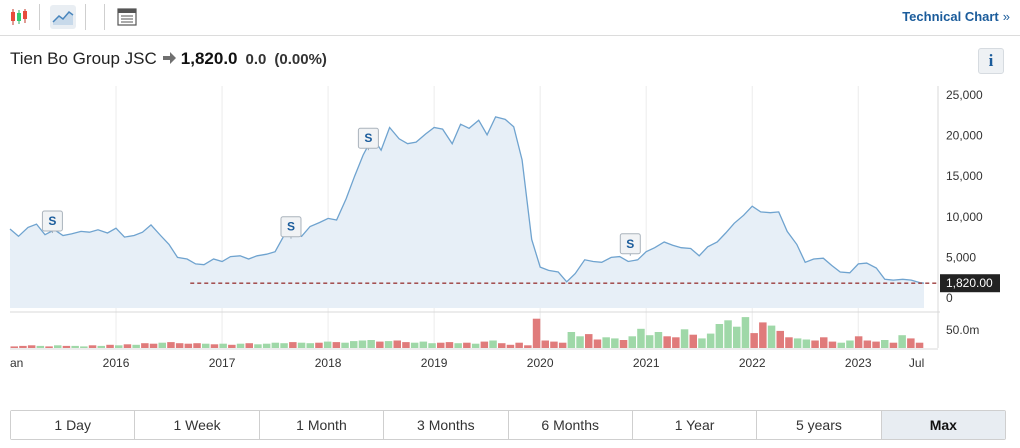 The image size is (1020, 448). What do you see at coordinates (949, 298) in the screenshot?
I see `y-tick-label: 0` at bounding box center [949, 298].